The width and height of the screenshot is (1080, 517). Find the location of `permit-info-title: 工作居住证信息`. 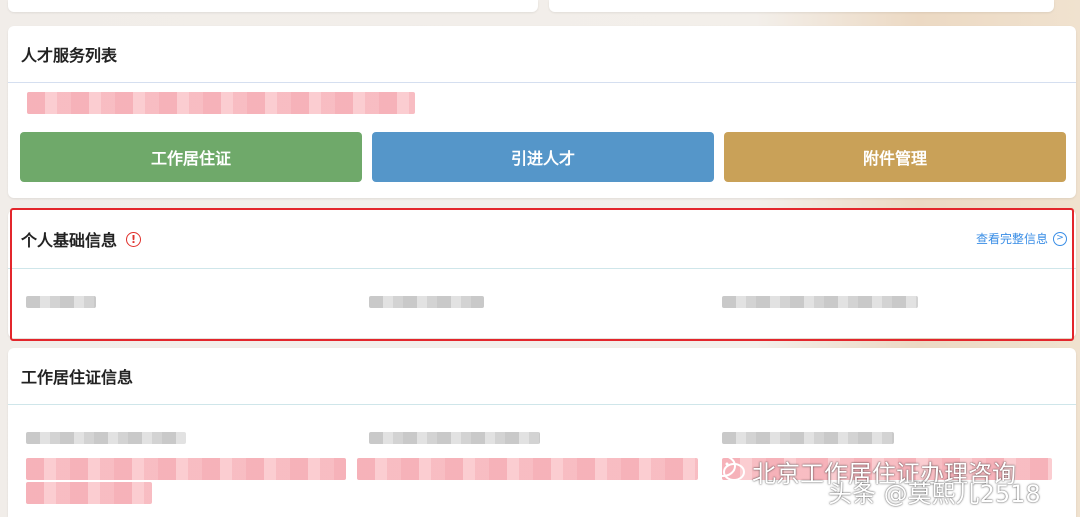

permit-info-title: 工作居住证信息 is located at coordinates (77, 377).